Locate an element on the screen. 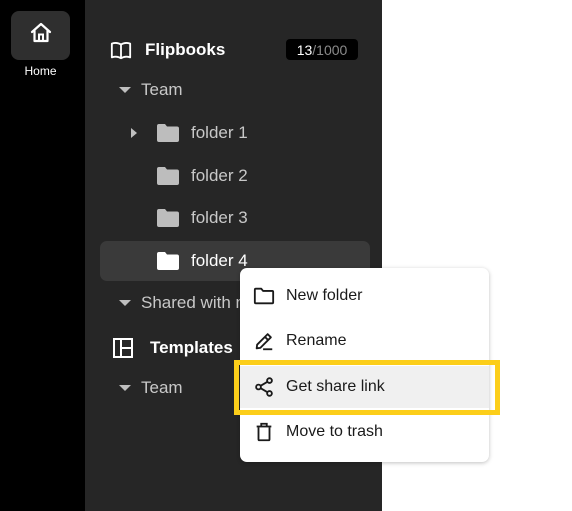  count-max: 1000 is located at coordinates (332, 49).